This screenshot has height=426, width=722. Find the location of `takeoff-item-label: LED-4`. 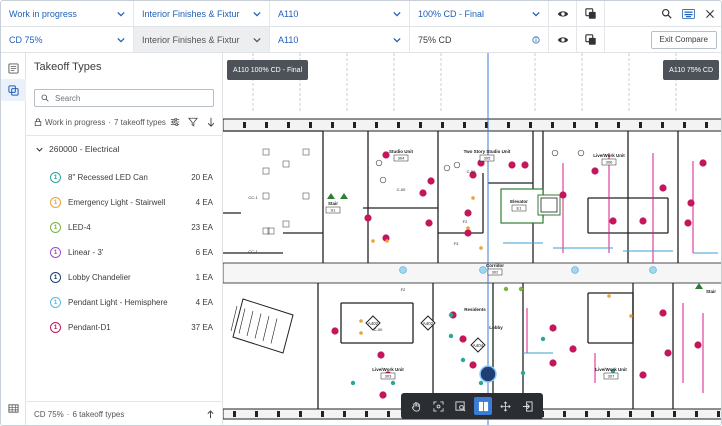

takeoff-item-label: LED-4 is located at coordinates (79, 227).